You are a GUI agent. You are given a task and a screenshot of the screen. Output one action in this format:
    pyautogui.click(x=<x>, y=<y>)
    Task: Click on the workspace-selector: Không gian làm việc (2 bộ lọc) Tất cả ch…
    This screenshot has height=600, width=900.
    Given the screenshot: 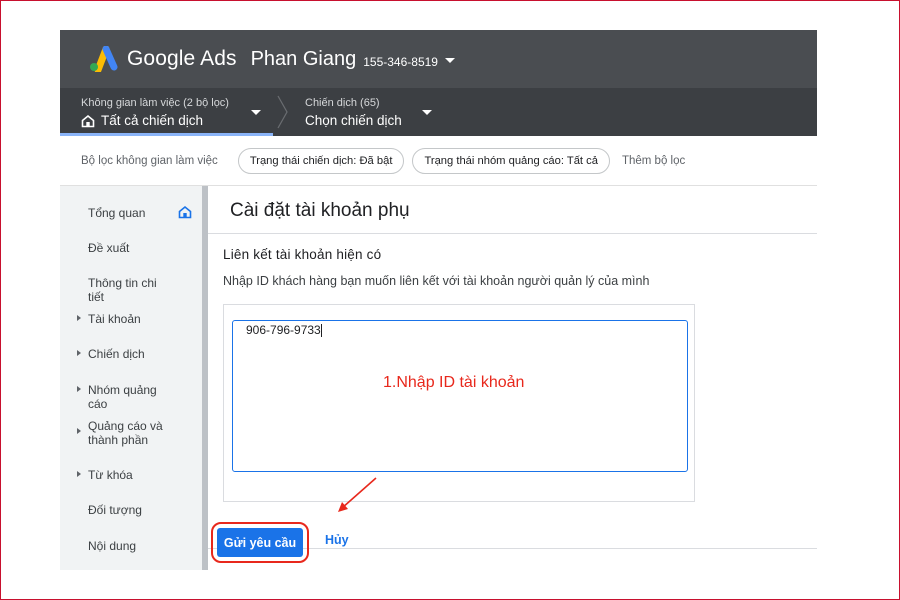 What is the action you would take?
    pyautogui.click(x=155, y=113)
    